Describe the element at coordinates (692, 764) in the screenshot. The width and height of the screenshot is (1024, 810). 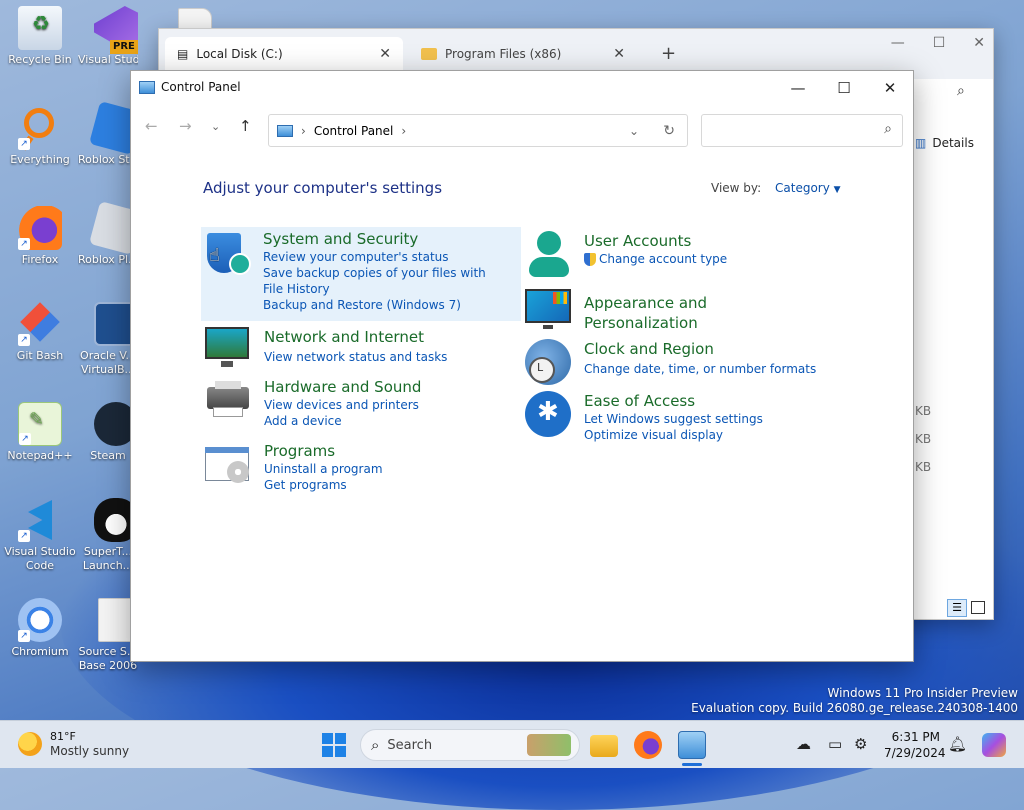
I see `active-app-indicator` at that location.